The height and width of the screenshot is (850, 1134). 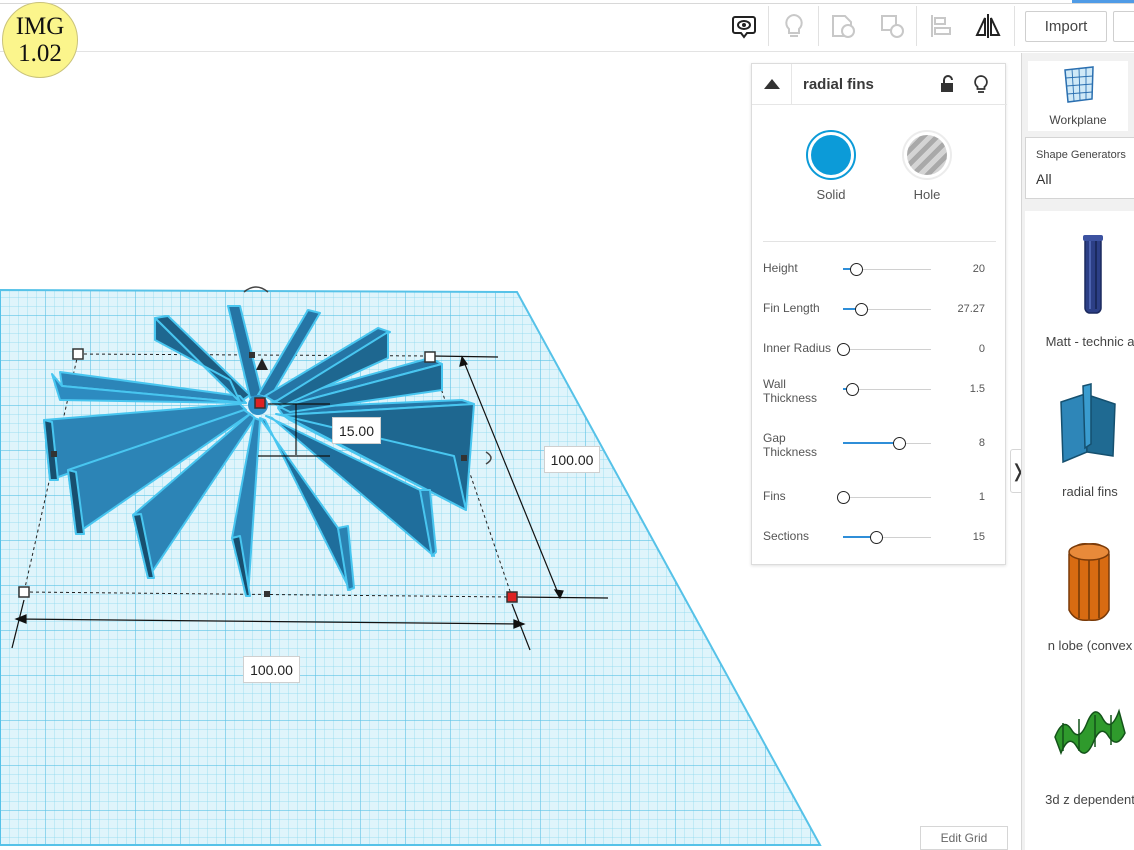 What do you see at coordinates (927, 194) in the screenshot?
I see `hole-label: Hole` at bounding box center [927, 194].